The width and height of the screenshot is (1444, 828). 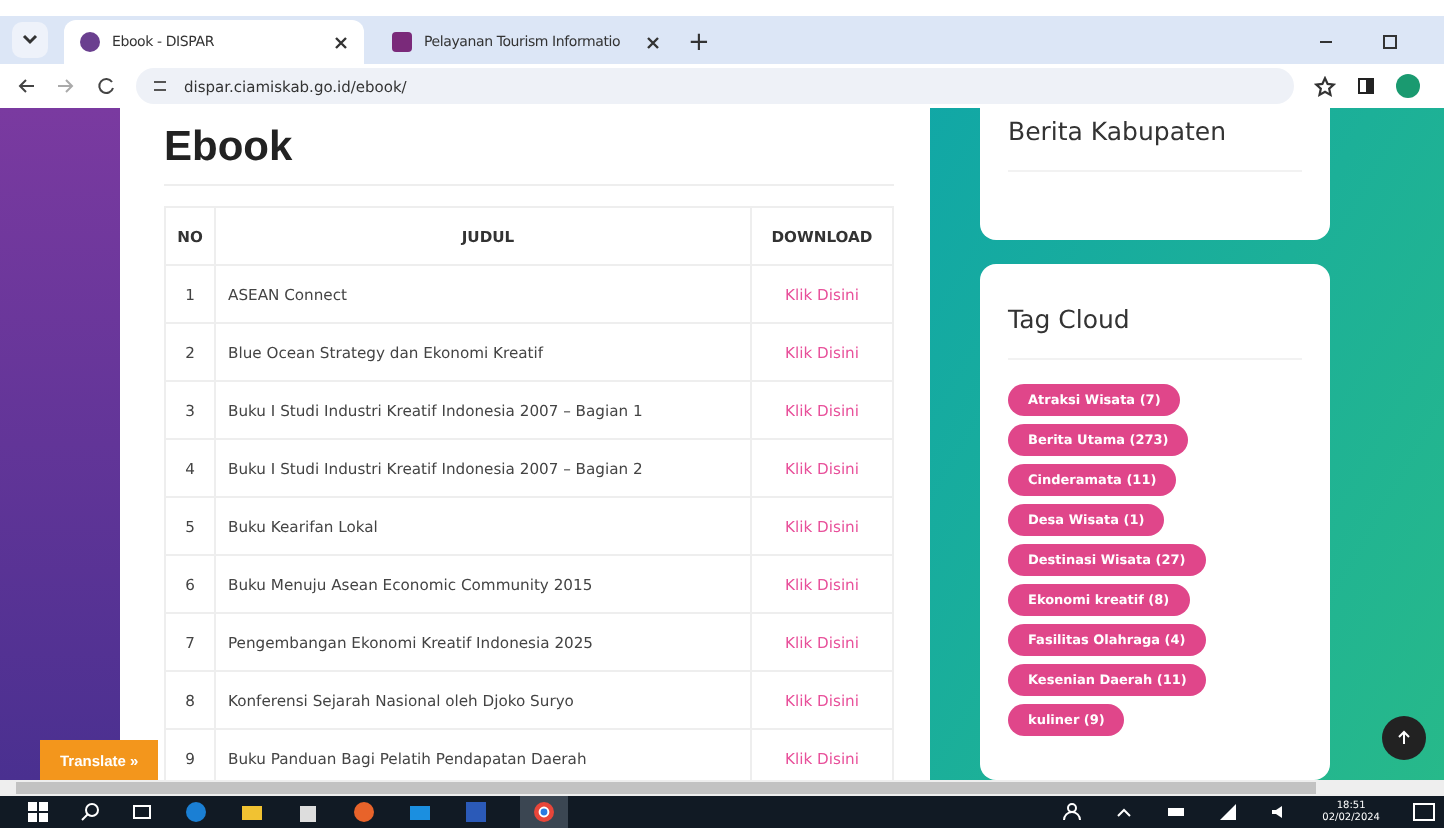 What do you see at coordinates (666, 788) in the screenshot?
I see `scrollbar-thumb` at bounding box center [666, 788].